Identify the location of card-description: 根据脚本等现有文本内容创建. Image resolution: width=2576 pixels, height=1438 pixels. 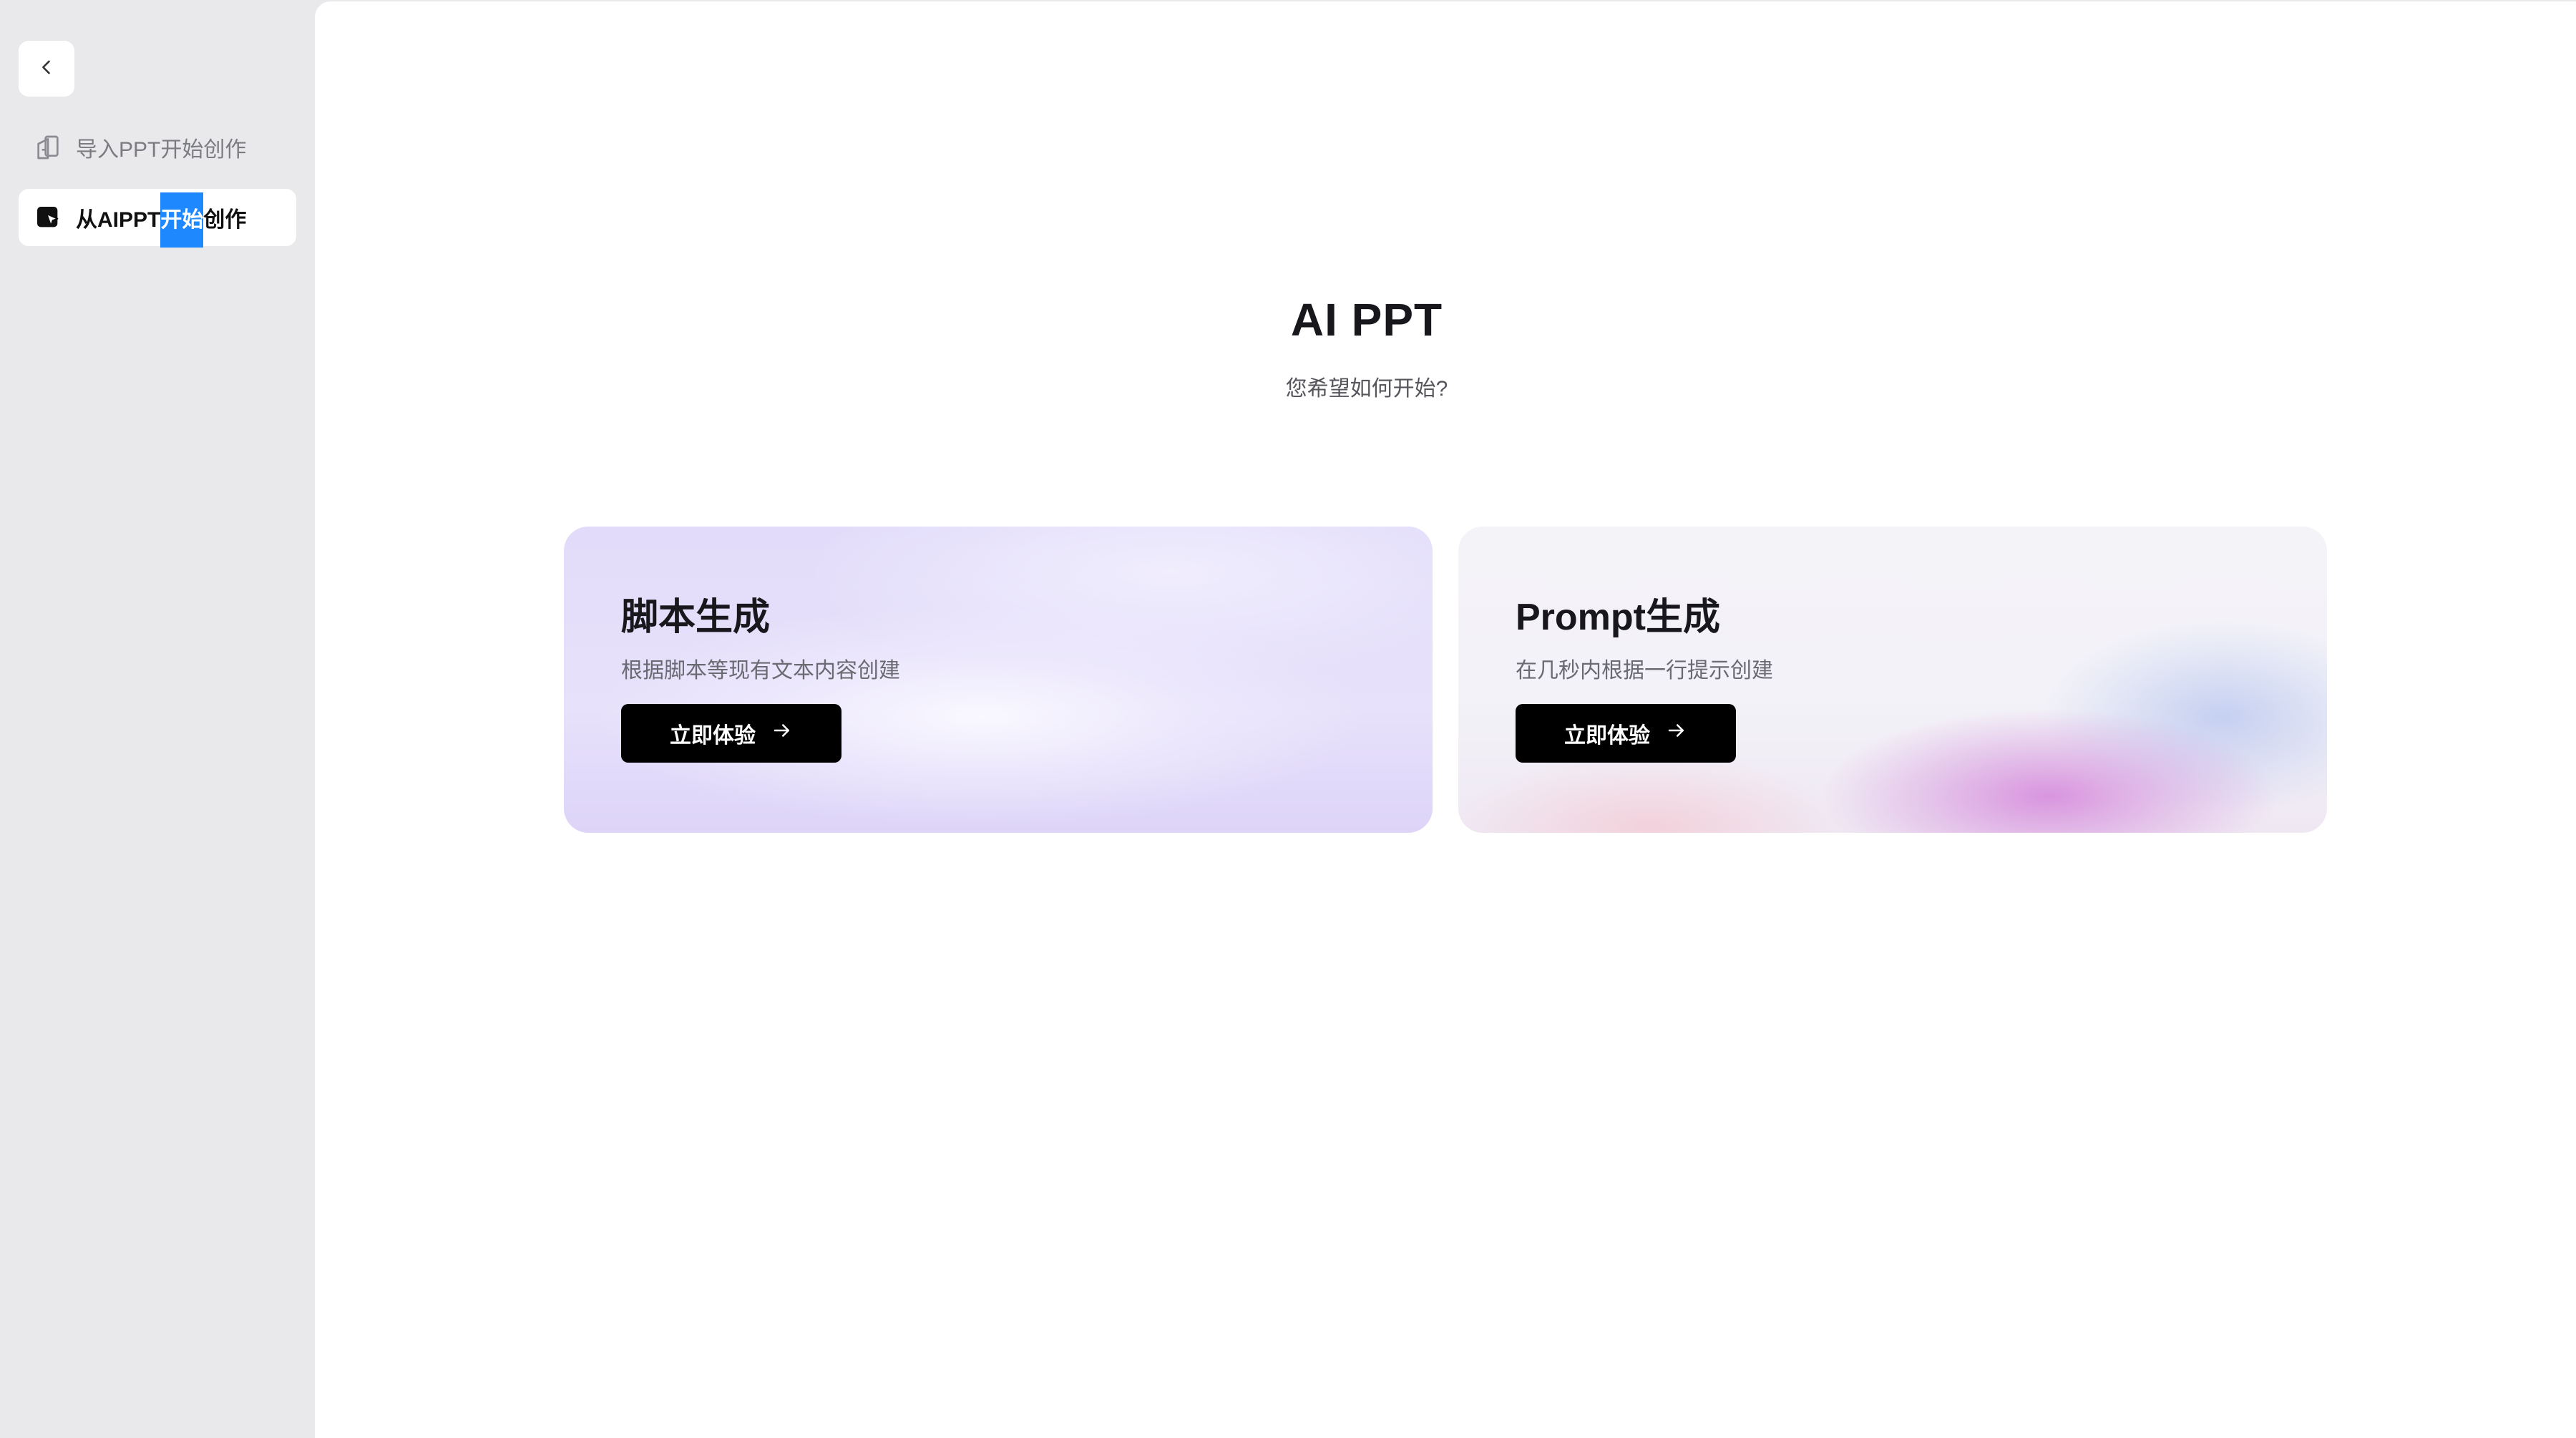
(760, 671).